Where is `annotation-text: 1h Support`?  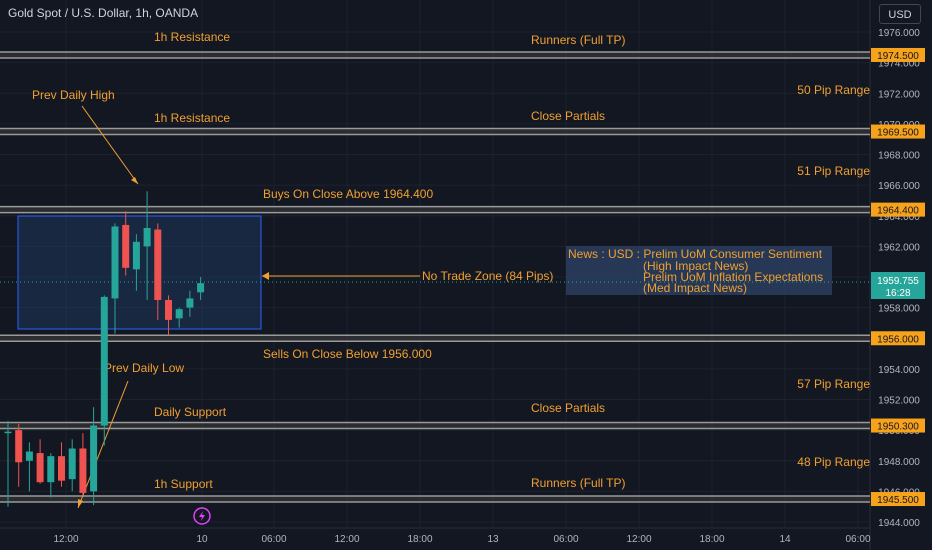 annotation-text: 1h Support is located at coordinates (183, 484).